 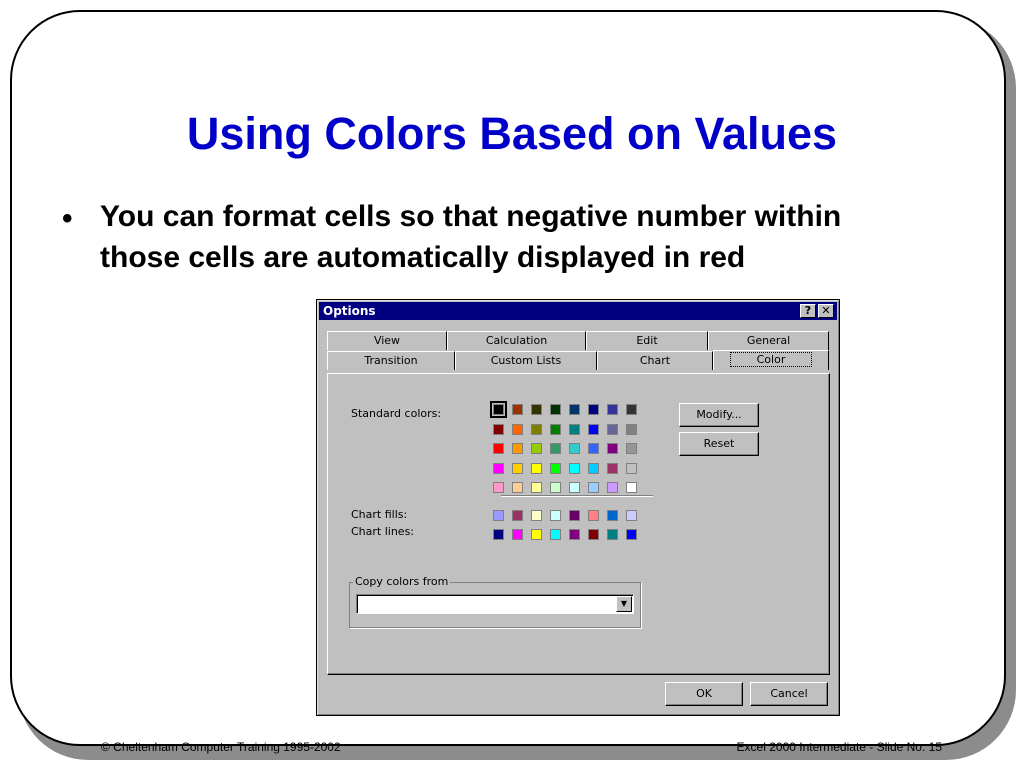 I want to click on tab-label: Chart, so click(x=655, y=360).